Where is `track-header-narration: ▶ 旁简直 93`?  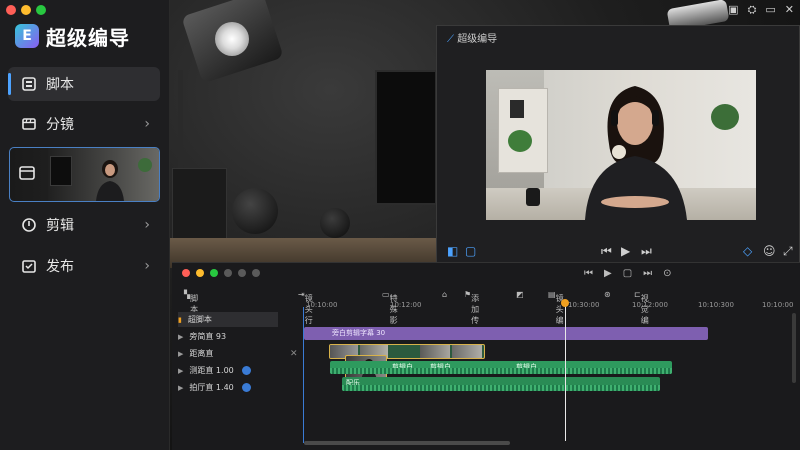 track-header-narration: ▶ 旁简直 93 is located at coordinates (228, 336).